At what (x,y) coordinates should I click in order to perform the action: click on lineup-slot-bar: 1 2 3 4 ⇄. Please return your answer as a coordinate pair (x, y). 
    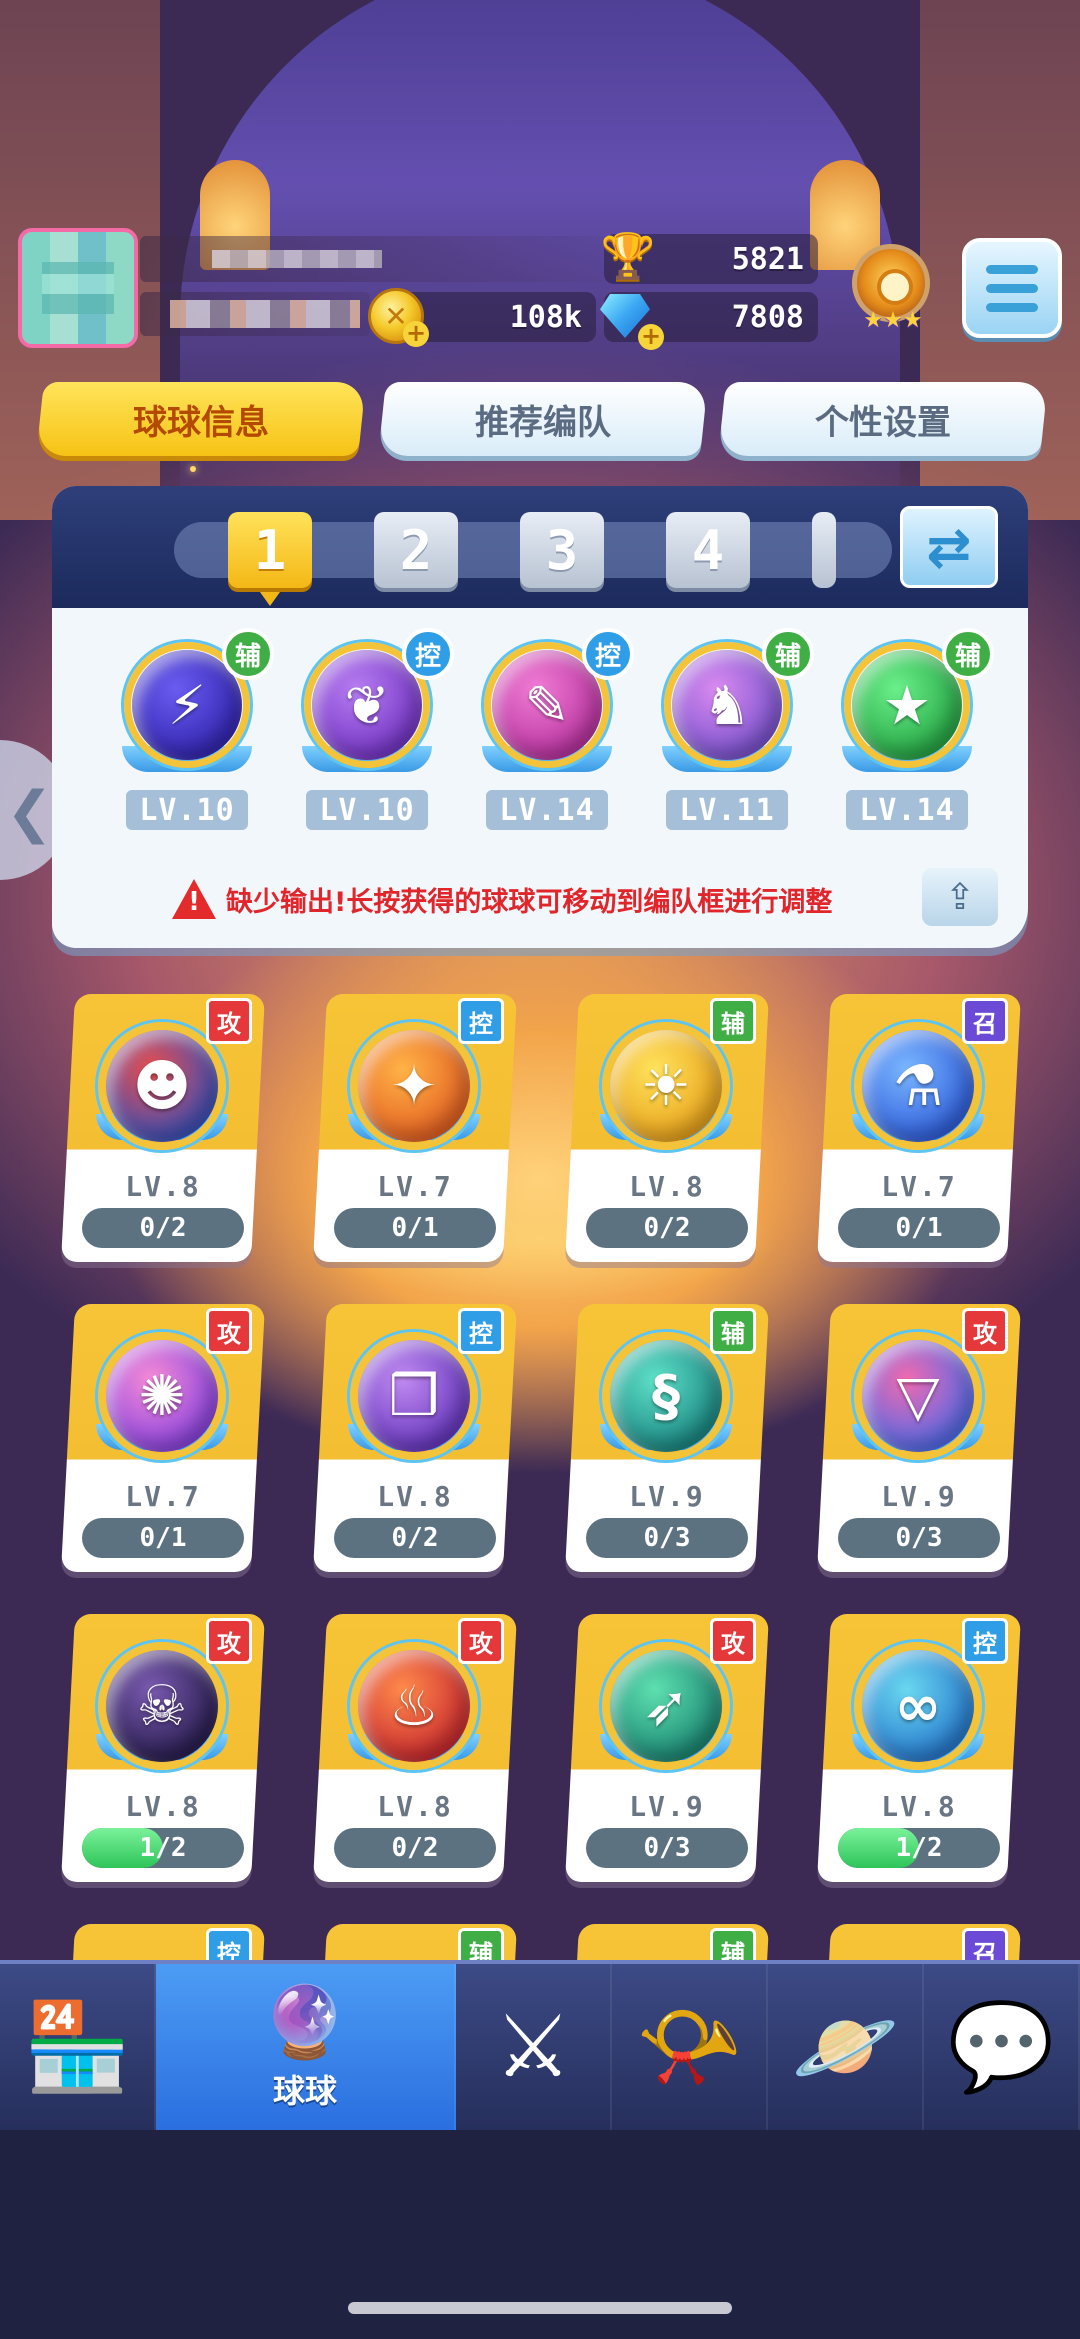
    Looking at the image, I should click on (540, 547).